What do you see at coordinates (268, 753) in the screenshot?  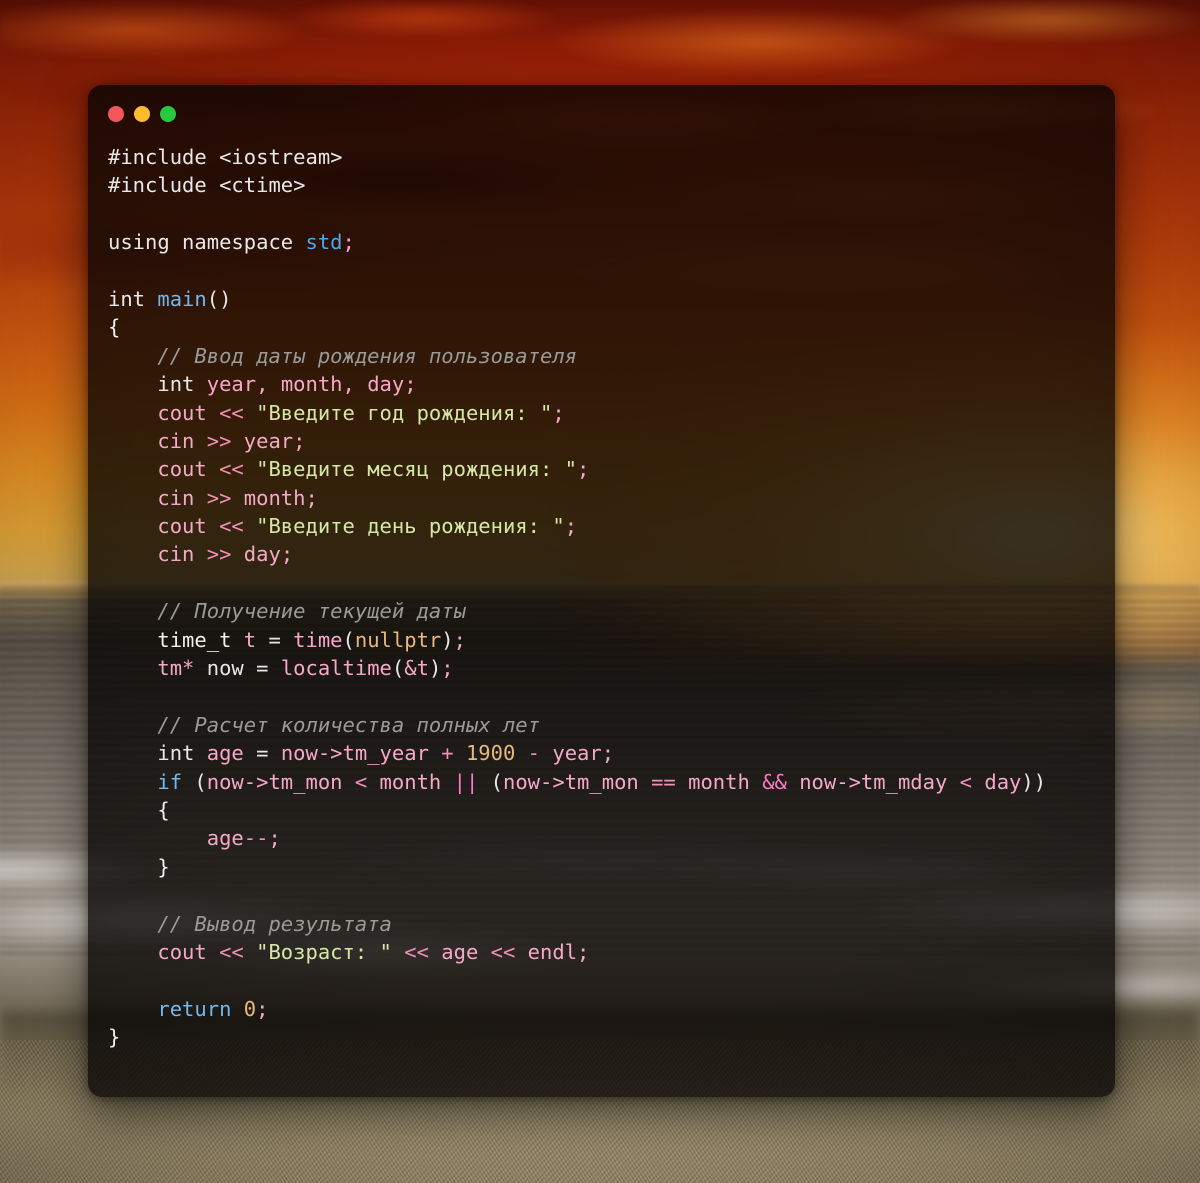 I see `code-token: =` at bounding box center [268, 753].